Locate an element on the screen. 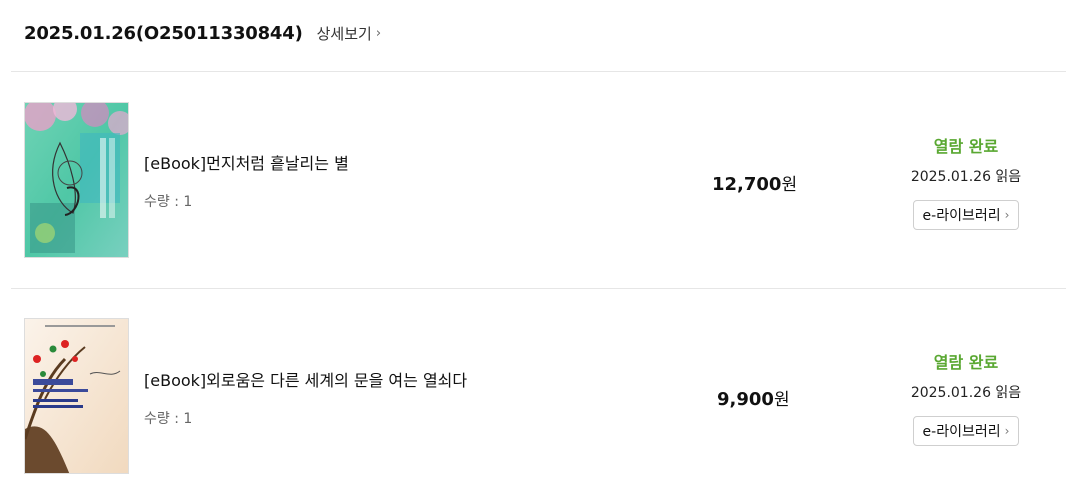  order-id: 2025.01.26(O25011330844) is located at coordinates (163, 33).